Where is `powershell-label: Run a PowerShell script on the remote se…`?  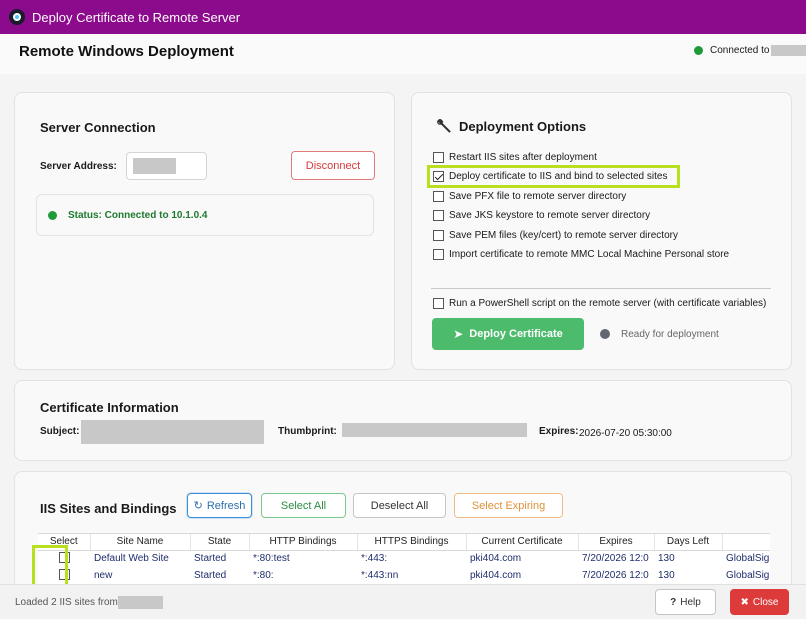
powershell-label: Run a PowerShell script on the remote se… is located at coordinates (608, 303).